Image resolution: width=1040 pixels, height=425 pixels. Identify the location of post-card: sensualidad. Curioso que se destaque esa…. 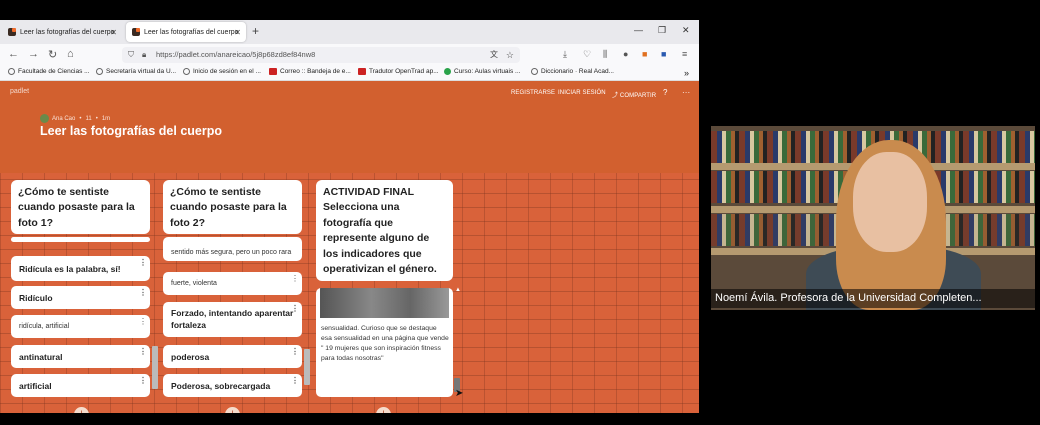
(384, 342).